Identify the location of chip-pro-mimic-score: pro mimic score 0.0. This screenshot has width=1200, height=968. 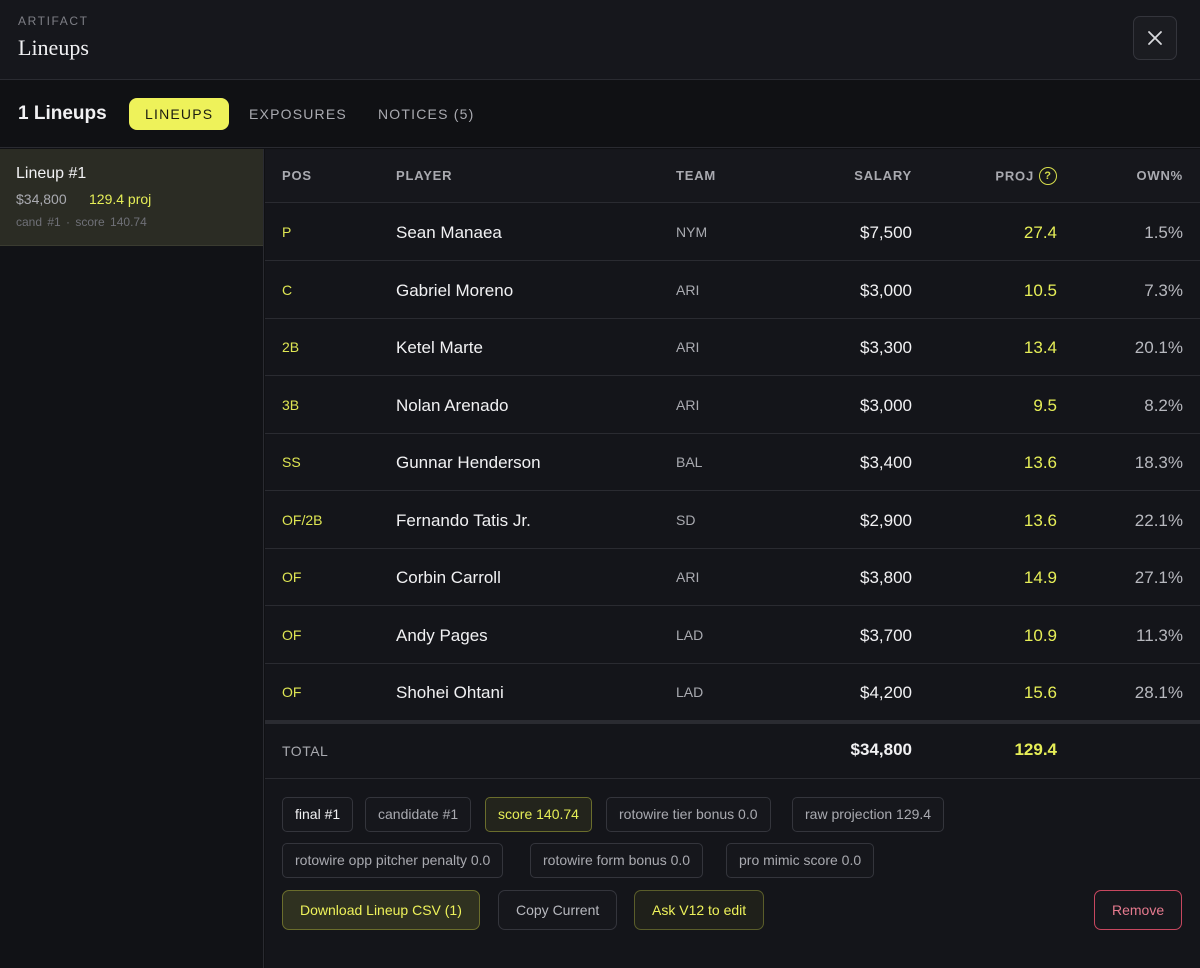
(800, 860).